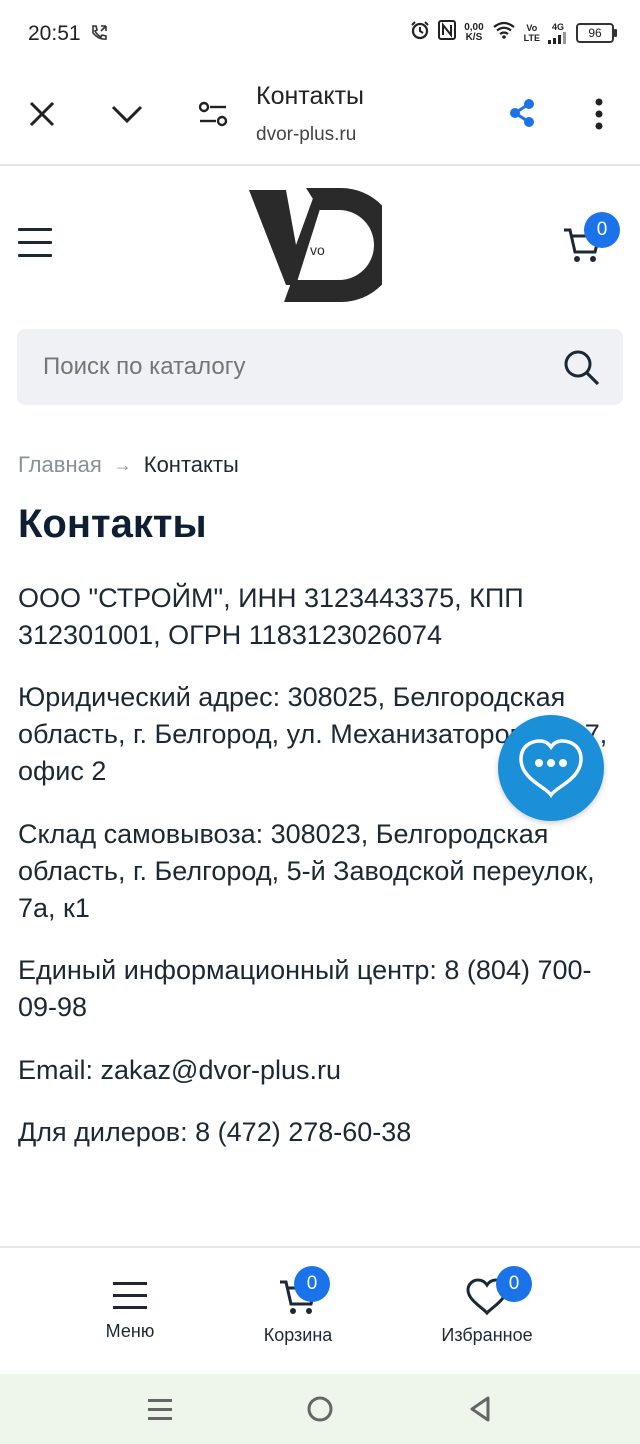  What do you see at coordinates (60, 465) in the screenshot?
I see `breadcrumb-home-link: Главная` at bounding box center [60, 465].